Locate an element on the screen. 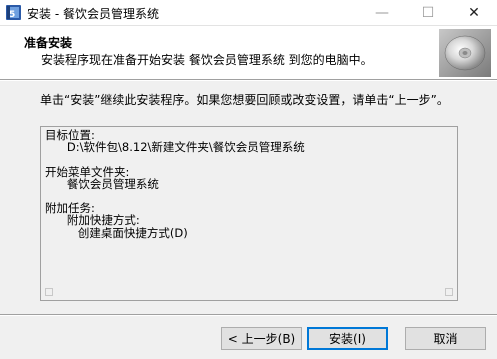 Image resolution: width=497 pixels, height=359 pixels. minimize-button: — is located at coordinates (382, 13).